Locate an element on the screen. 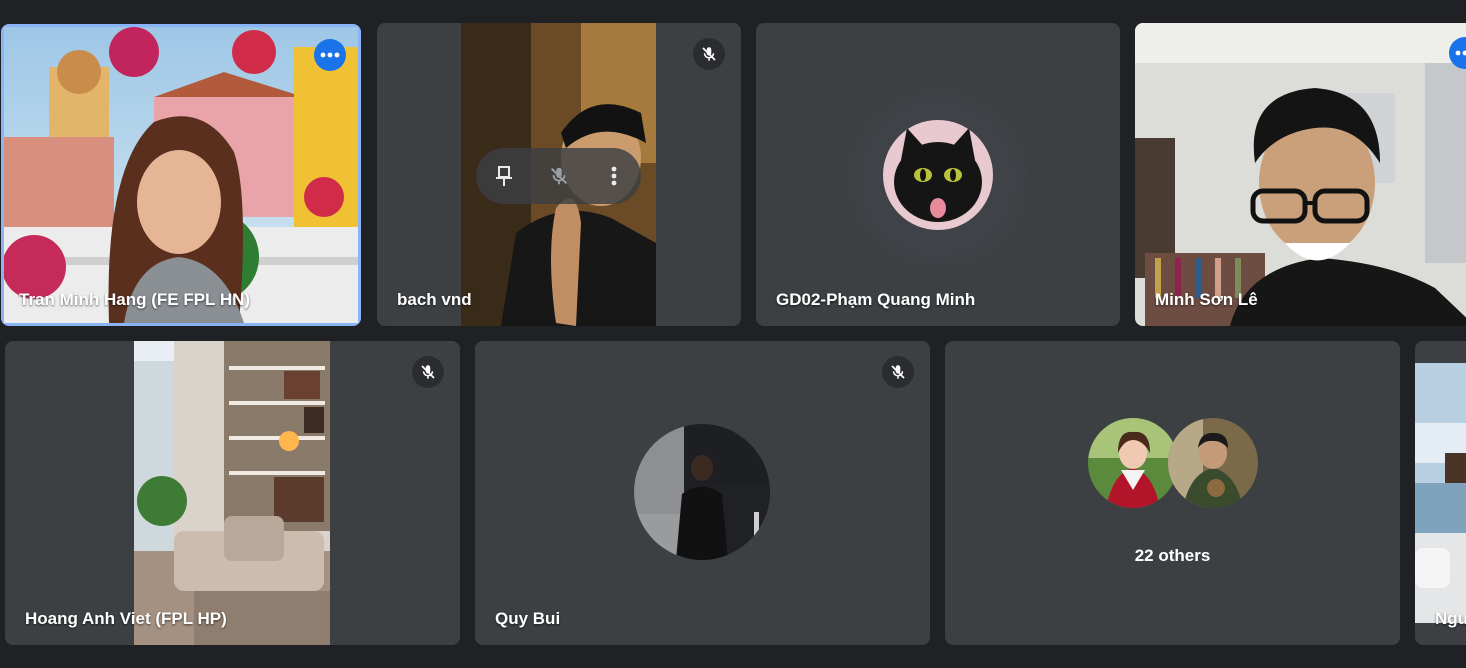  tile-hover-controls is located at coordinates (558, 176).